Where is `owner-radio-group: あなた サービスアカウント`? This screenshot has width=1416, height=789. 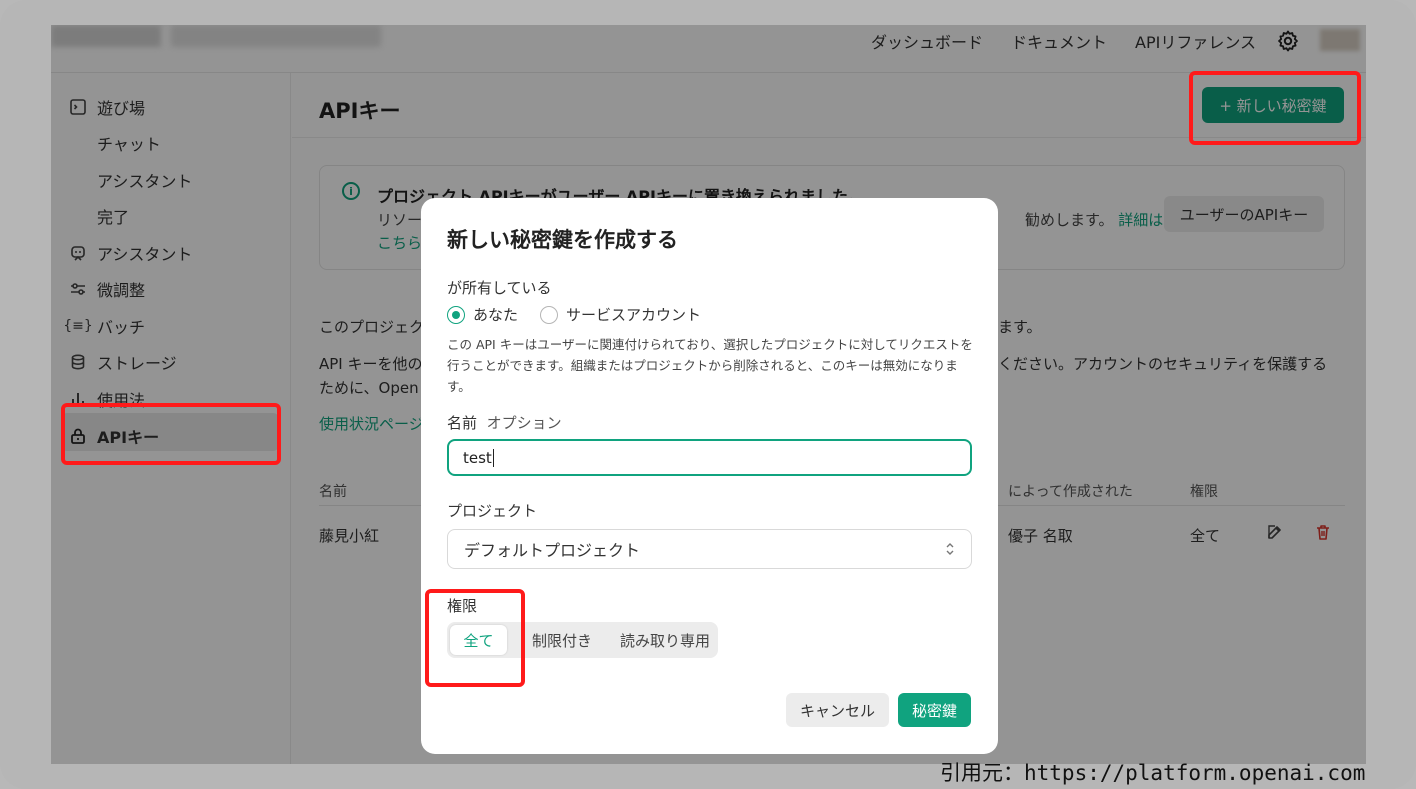 owner-radio-group: あなた サービスアカウント is located at coordinates (574, 314).